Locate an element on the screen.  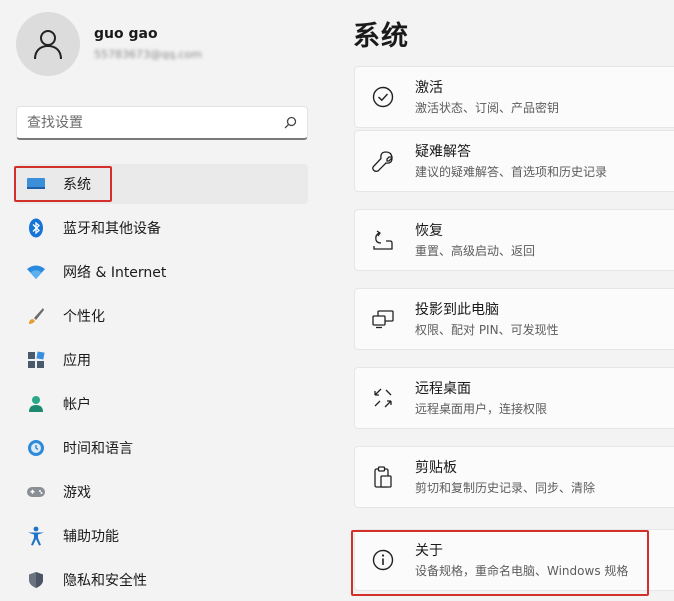
search-icon is located at coordinates (290, 123).